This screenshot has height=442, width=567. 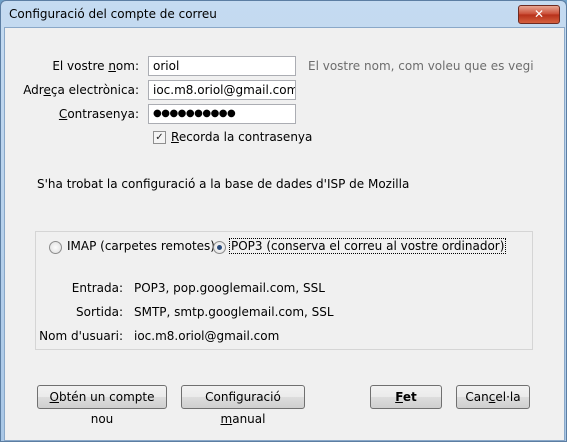 I want to click on check-icon: ✓, so click(x=159, y=137).